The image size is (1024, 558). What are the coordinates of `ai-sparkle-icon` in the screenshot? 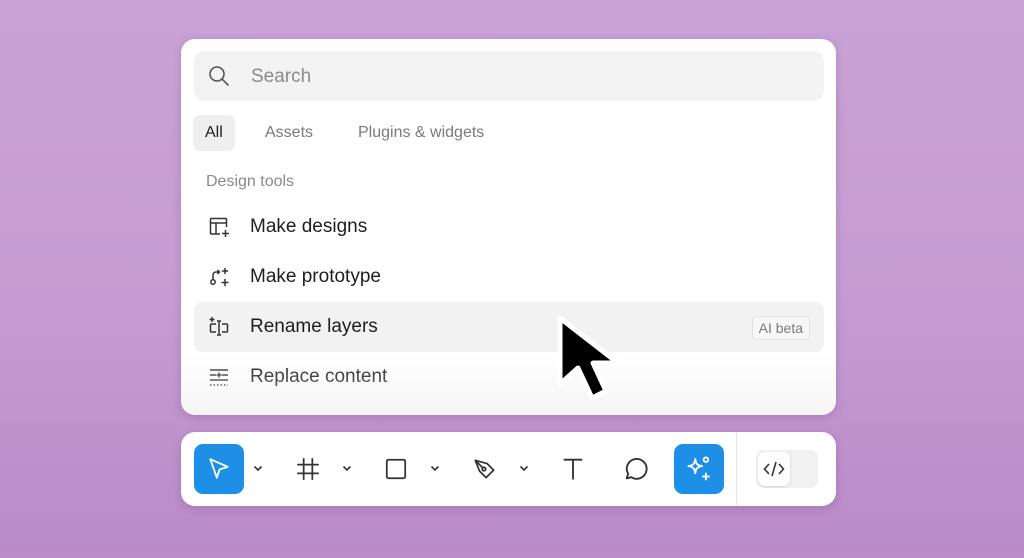 It's located at (698, 468).